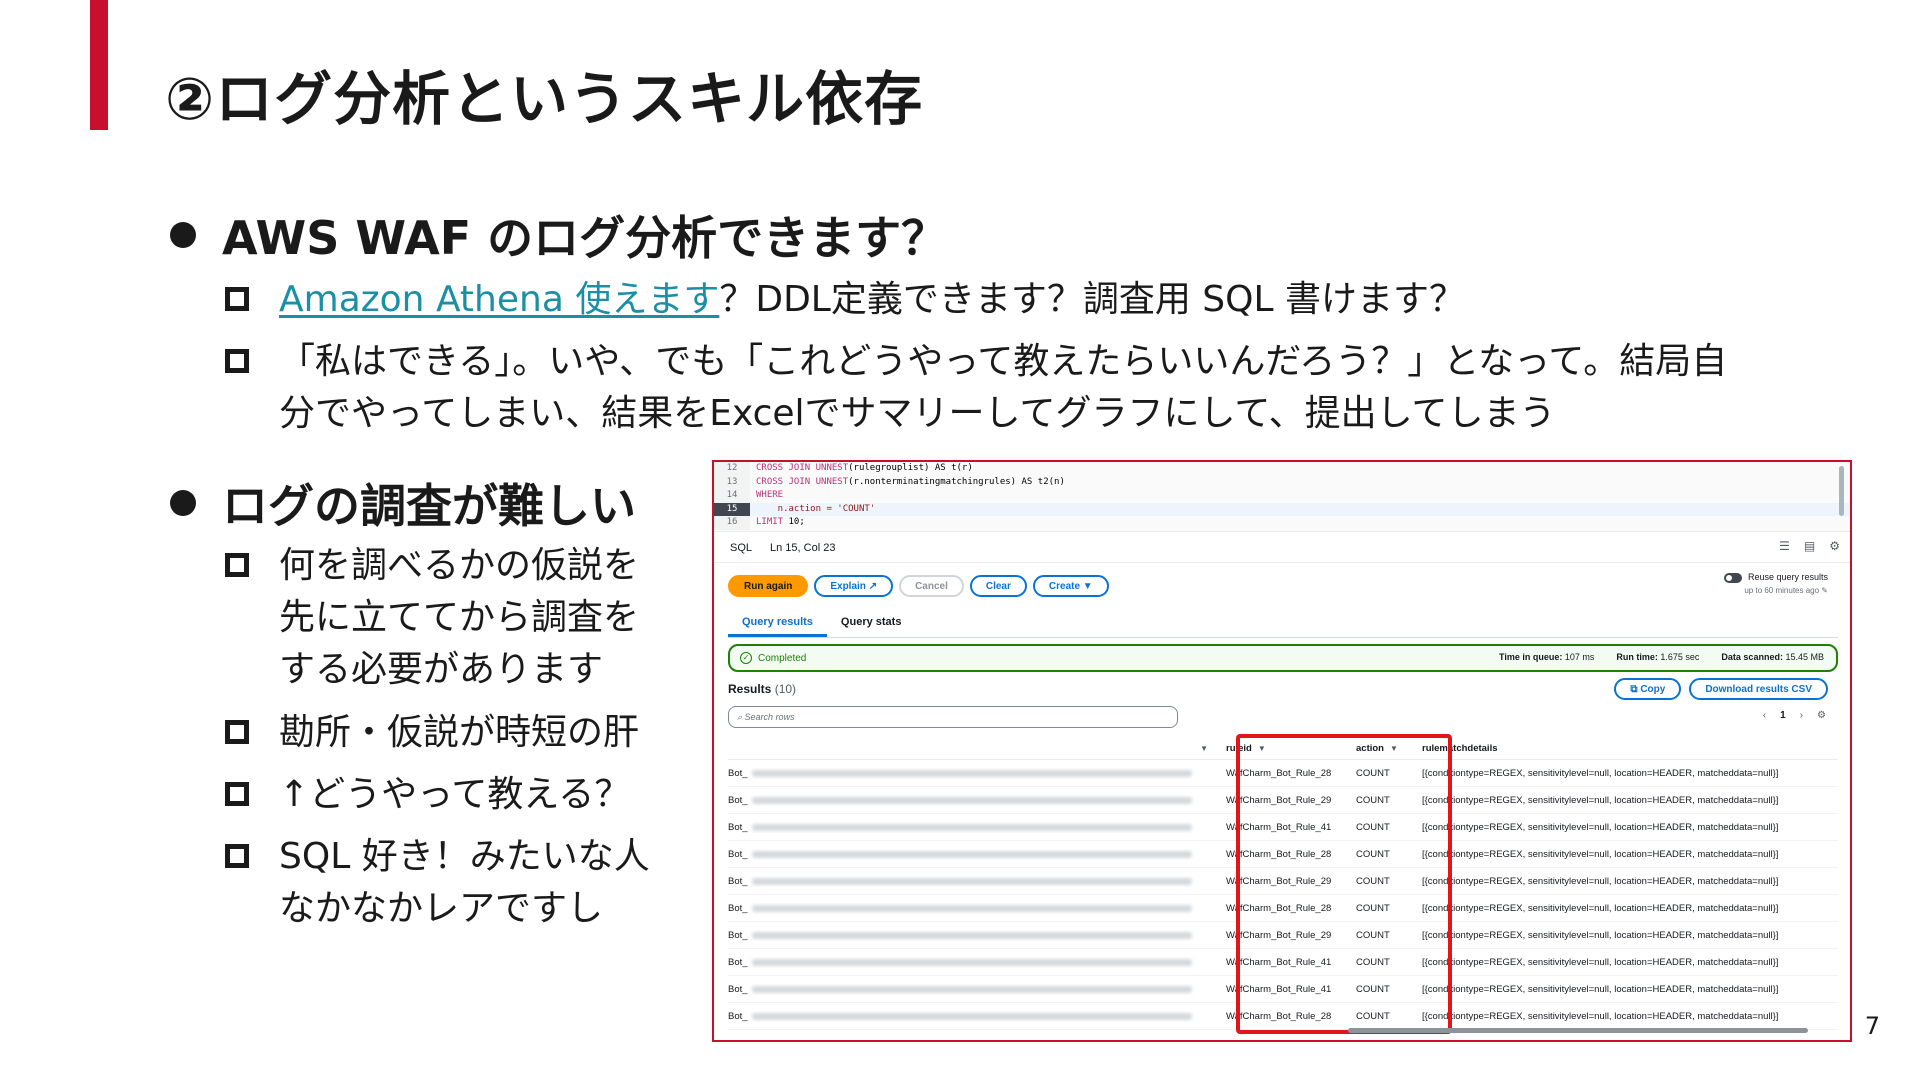  I want to click on pagination: ‹ 1 › ⚙, so click(1794, 715).